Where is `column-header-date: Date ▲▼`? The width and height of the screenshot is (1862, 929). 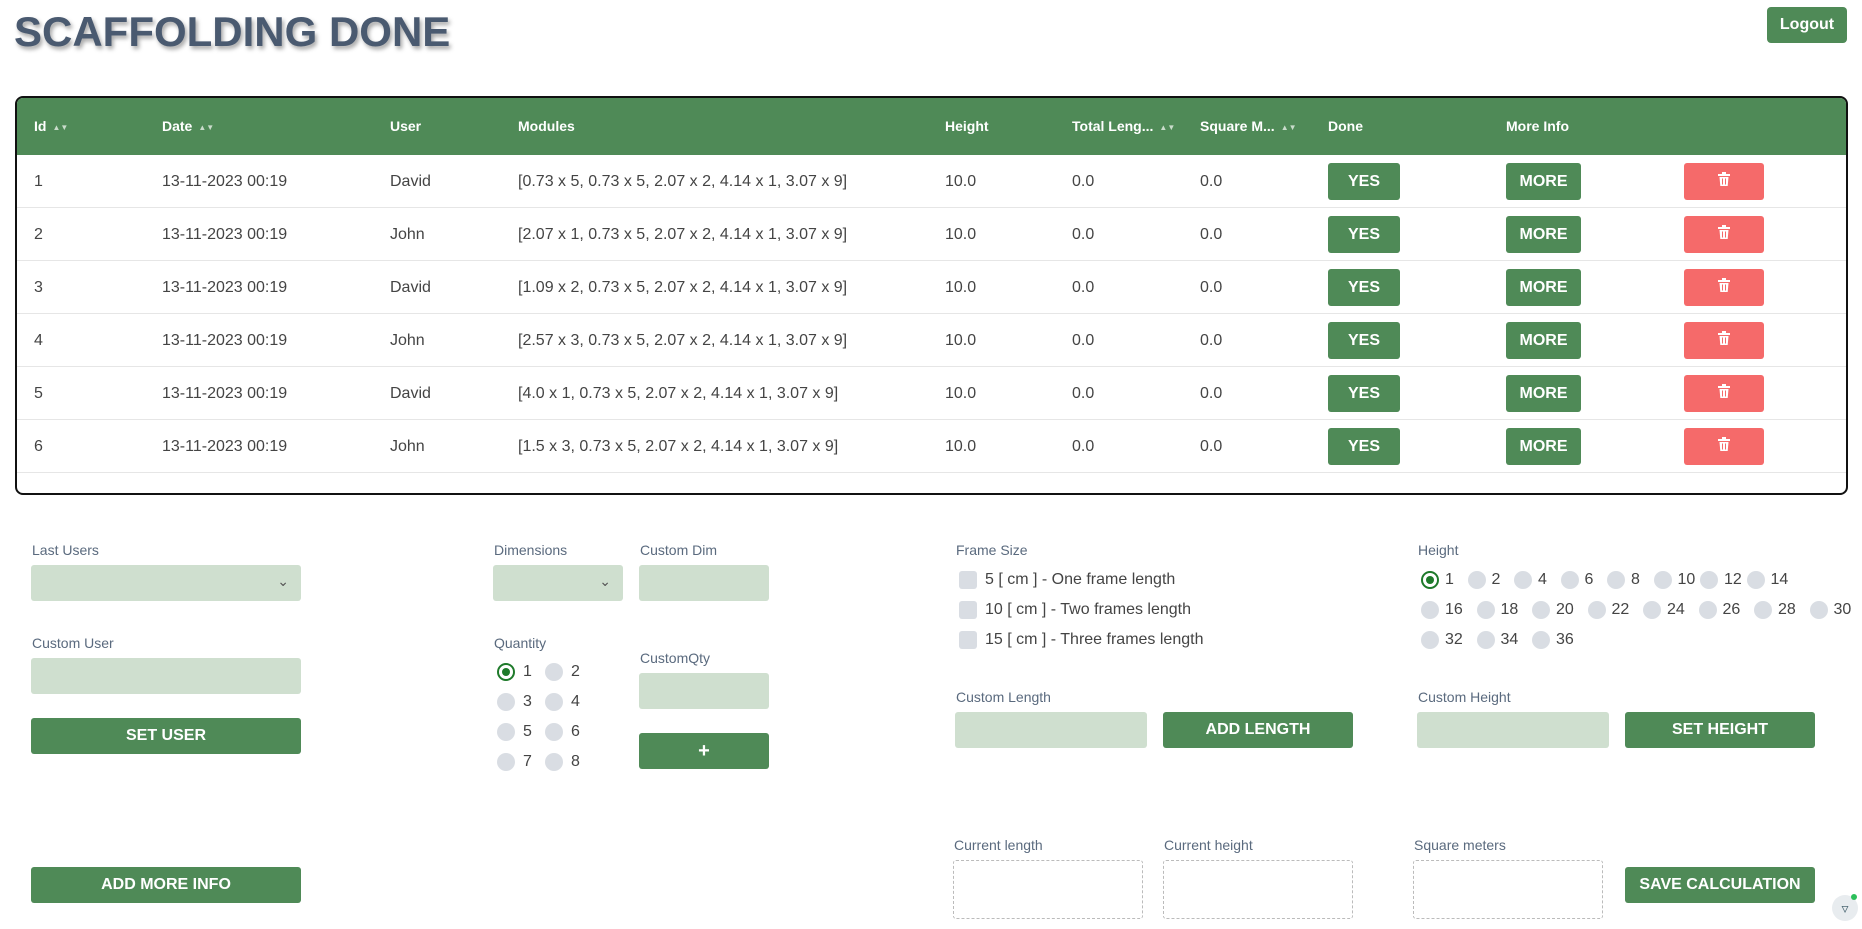
column-header-date: Date ▲▼ is located at coordinates (188, 126).